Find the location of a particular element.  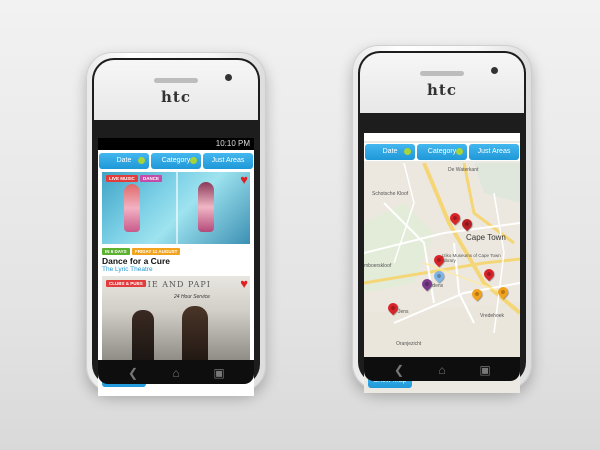

dancer-right is located at coordinates (206, 207).